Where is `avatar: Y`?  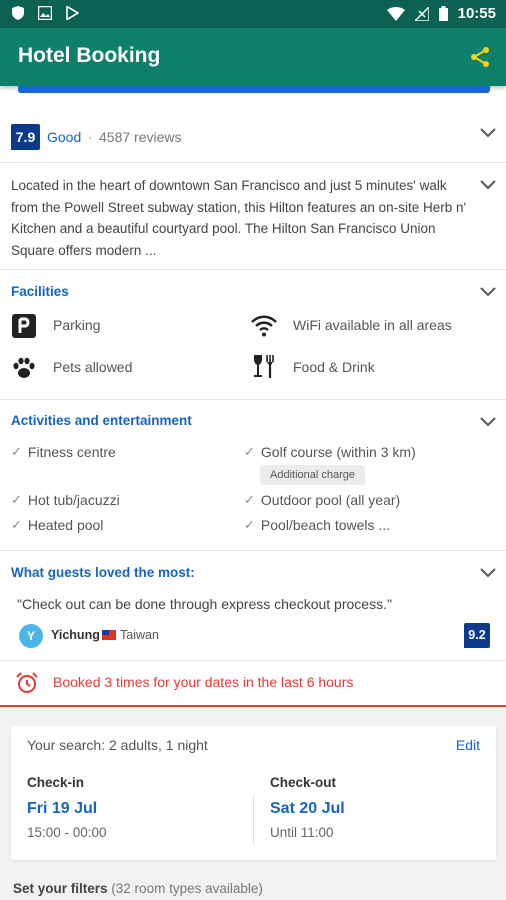
avatar: Y is located at coordinates (31, 636).